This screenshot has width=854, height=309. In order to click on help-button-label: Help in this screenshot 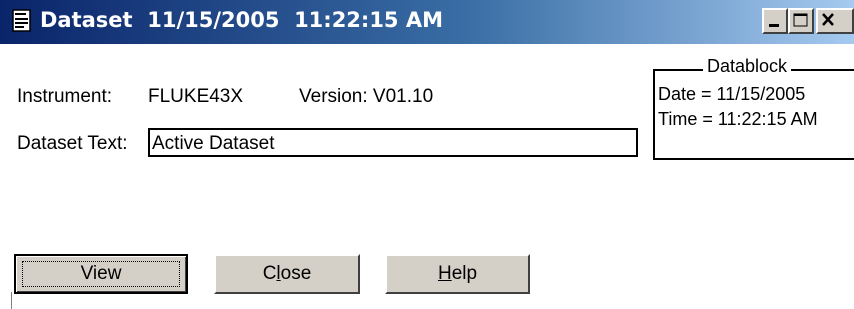, I will do `click(457, 274)`.